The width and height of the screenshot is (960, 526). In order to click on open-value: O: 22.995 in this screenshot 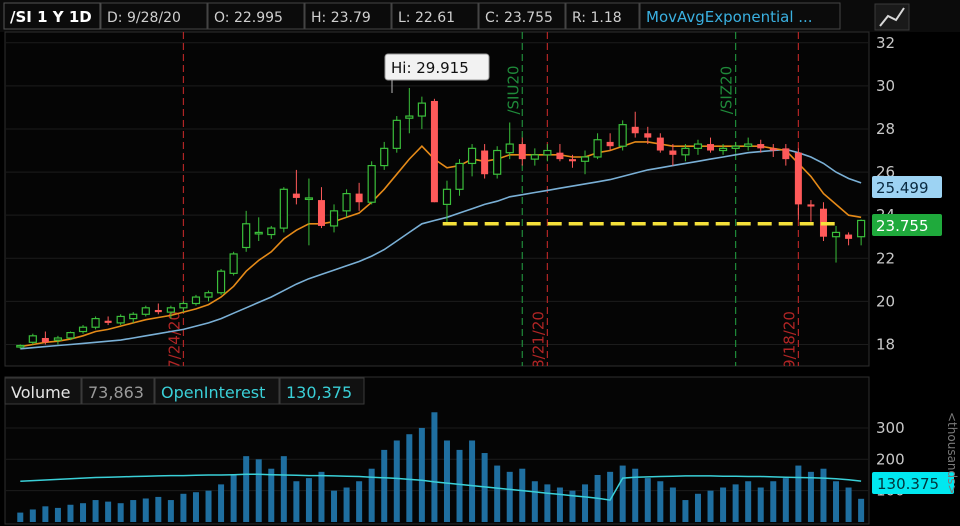, I will do `click(248, 18)`.